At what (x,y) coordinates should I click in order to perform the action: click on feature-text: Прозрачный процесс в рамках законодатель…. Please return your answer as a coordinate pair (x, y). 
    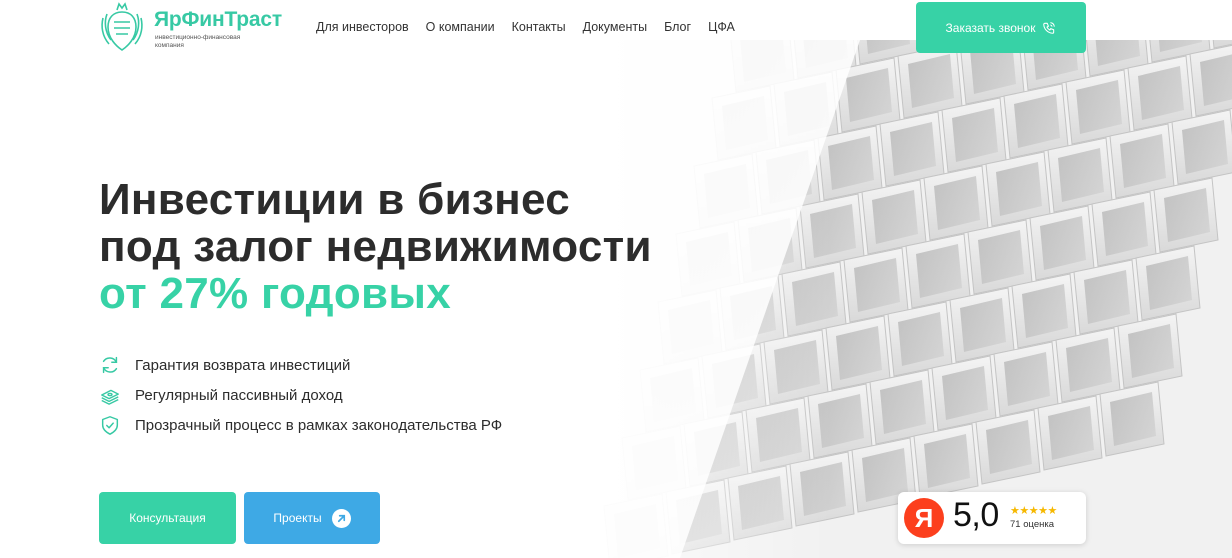
    Looking at the image, I should click on (319, 425).